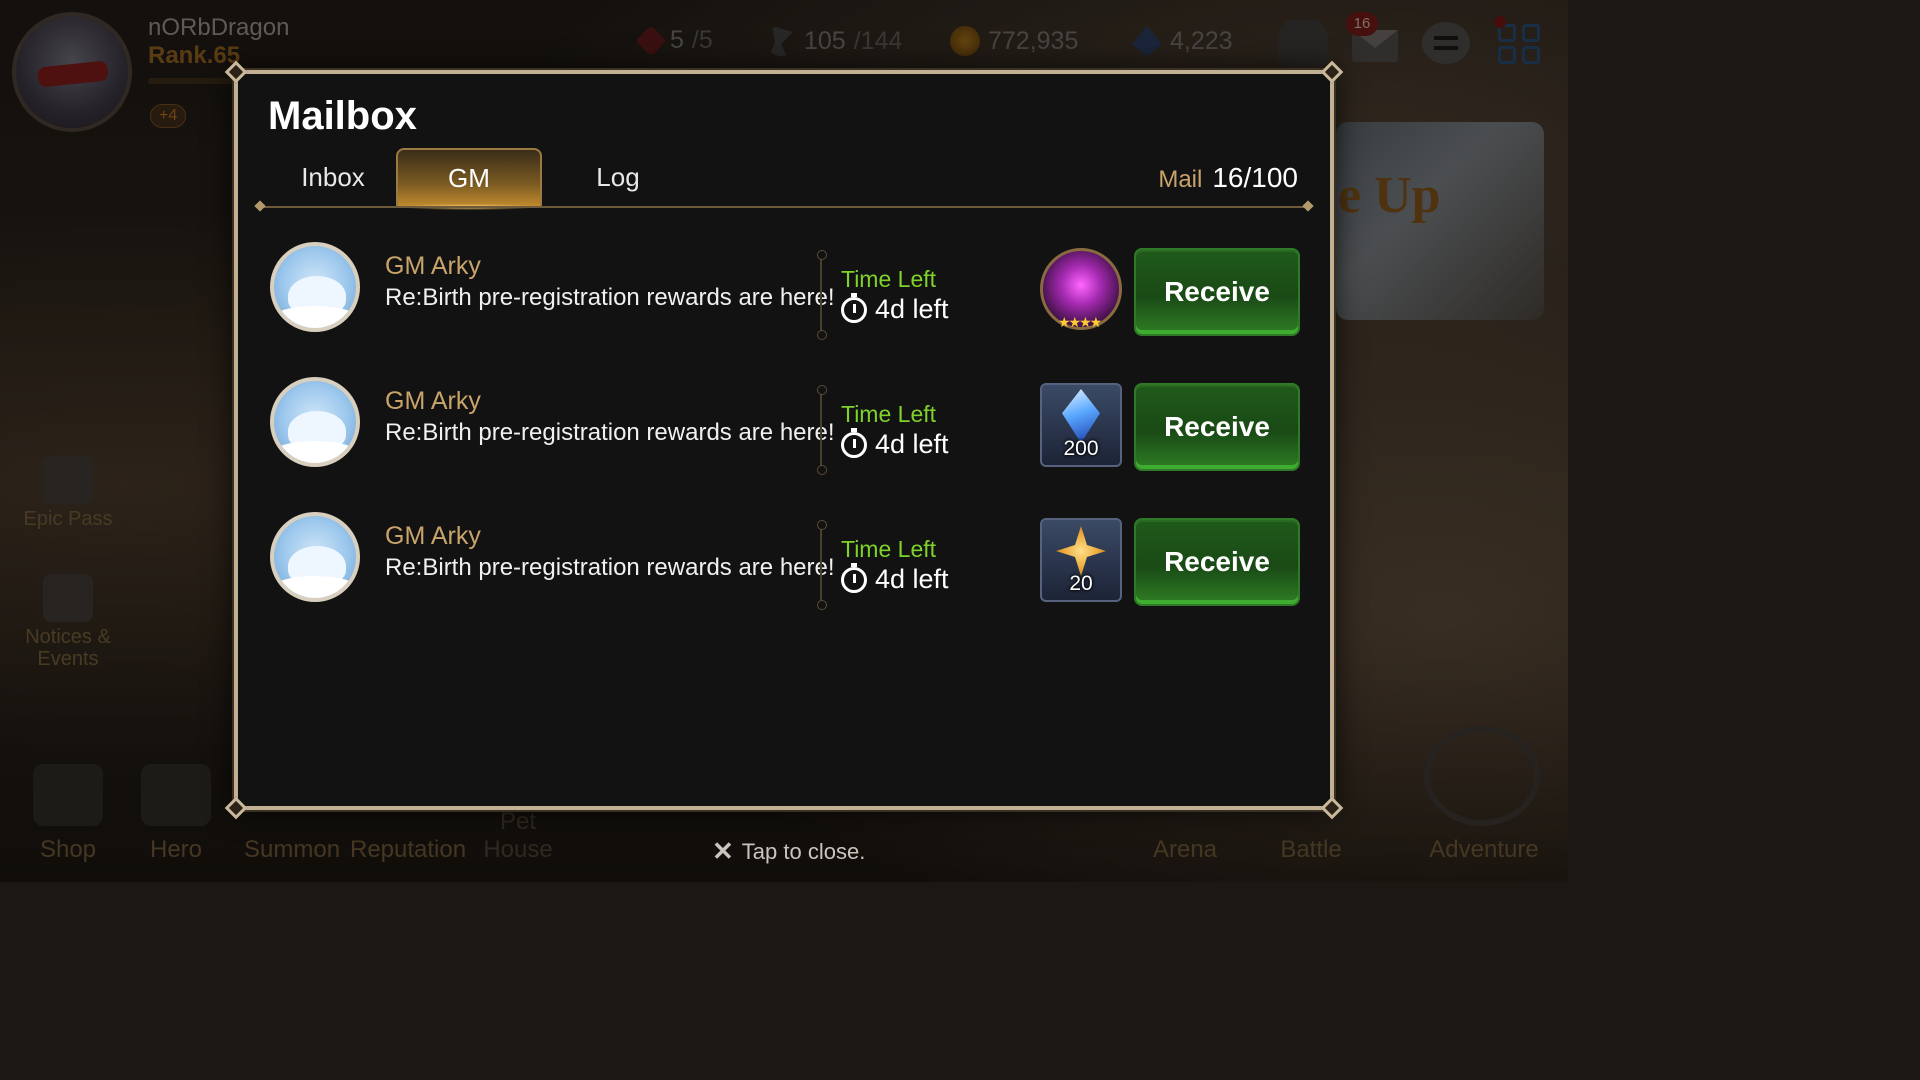 The width and height of the screenshot is (1920, 1080). I want to click on mail-capacity-value: 16/100, so click(1255, 177).